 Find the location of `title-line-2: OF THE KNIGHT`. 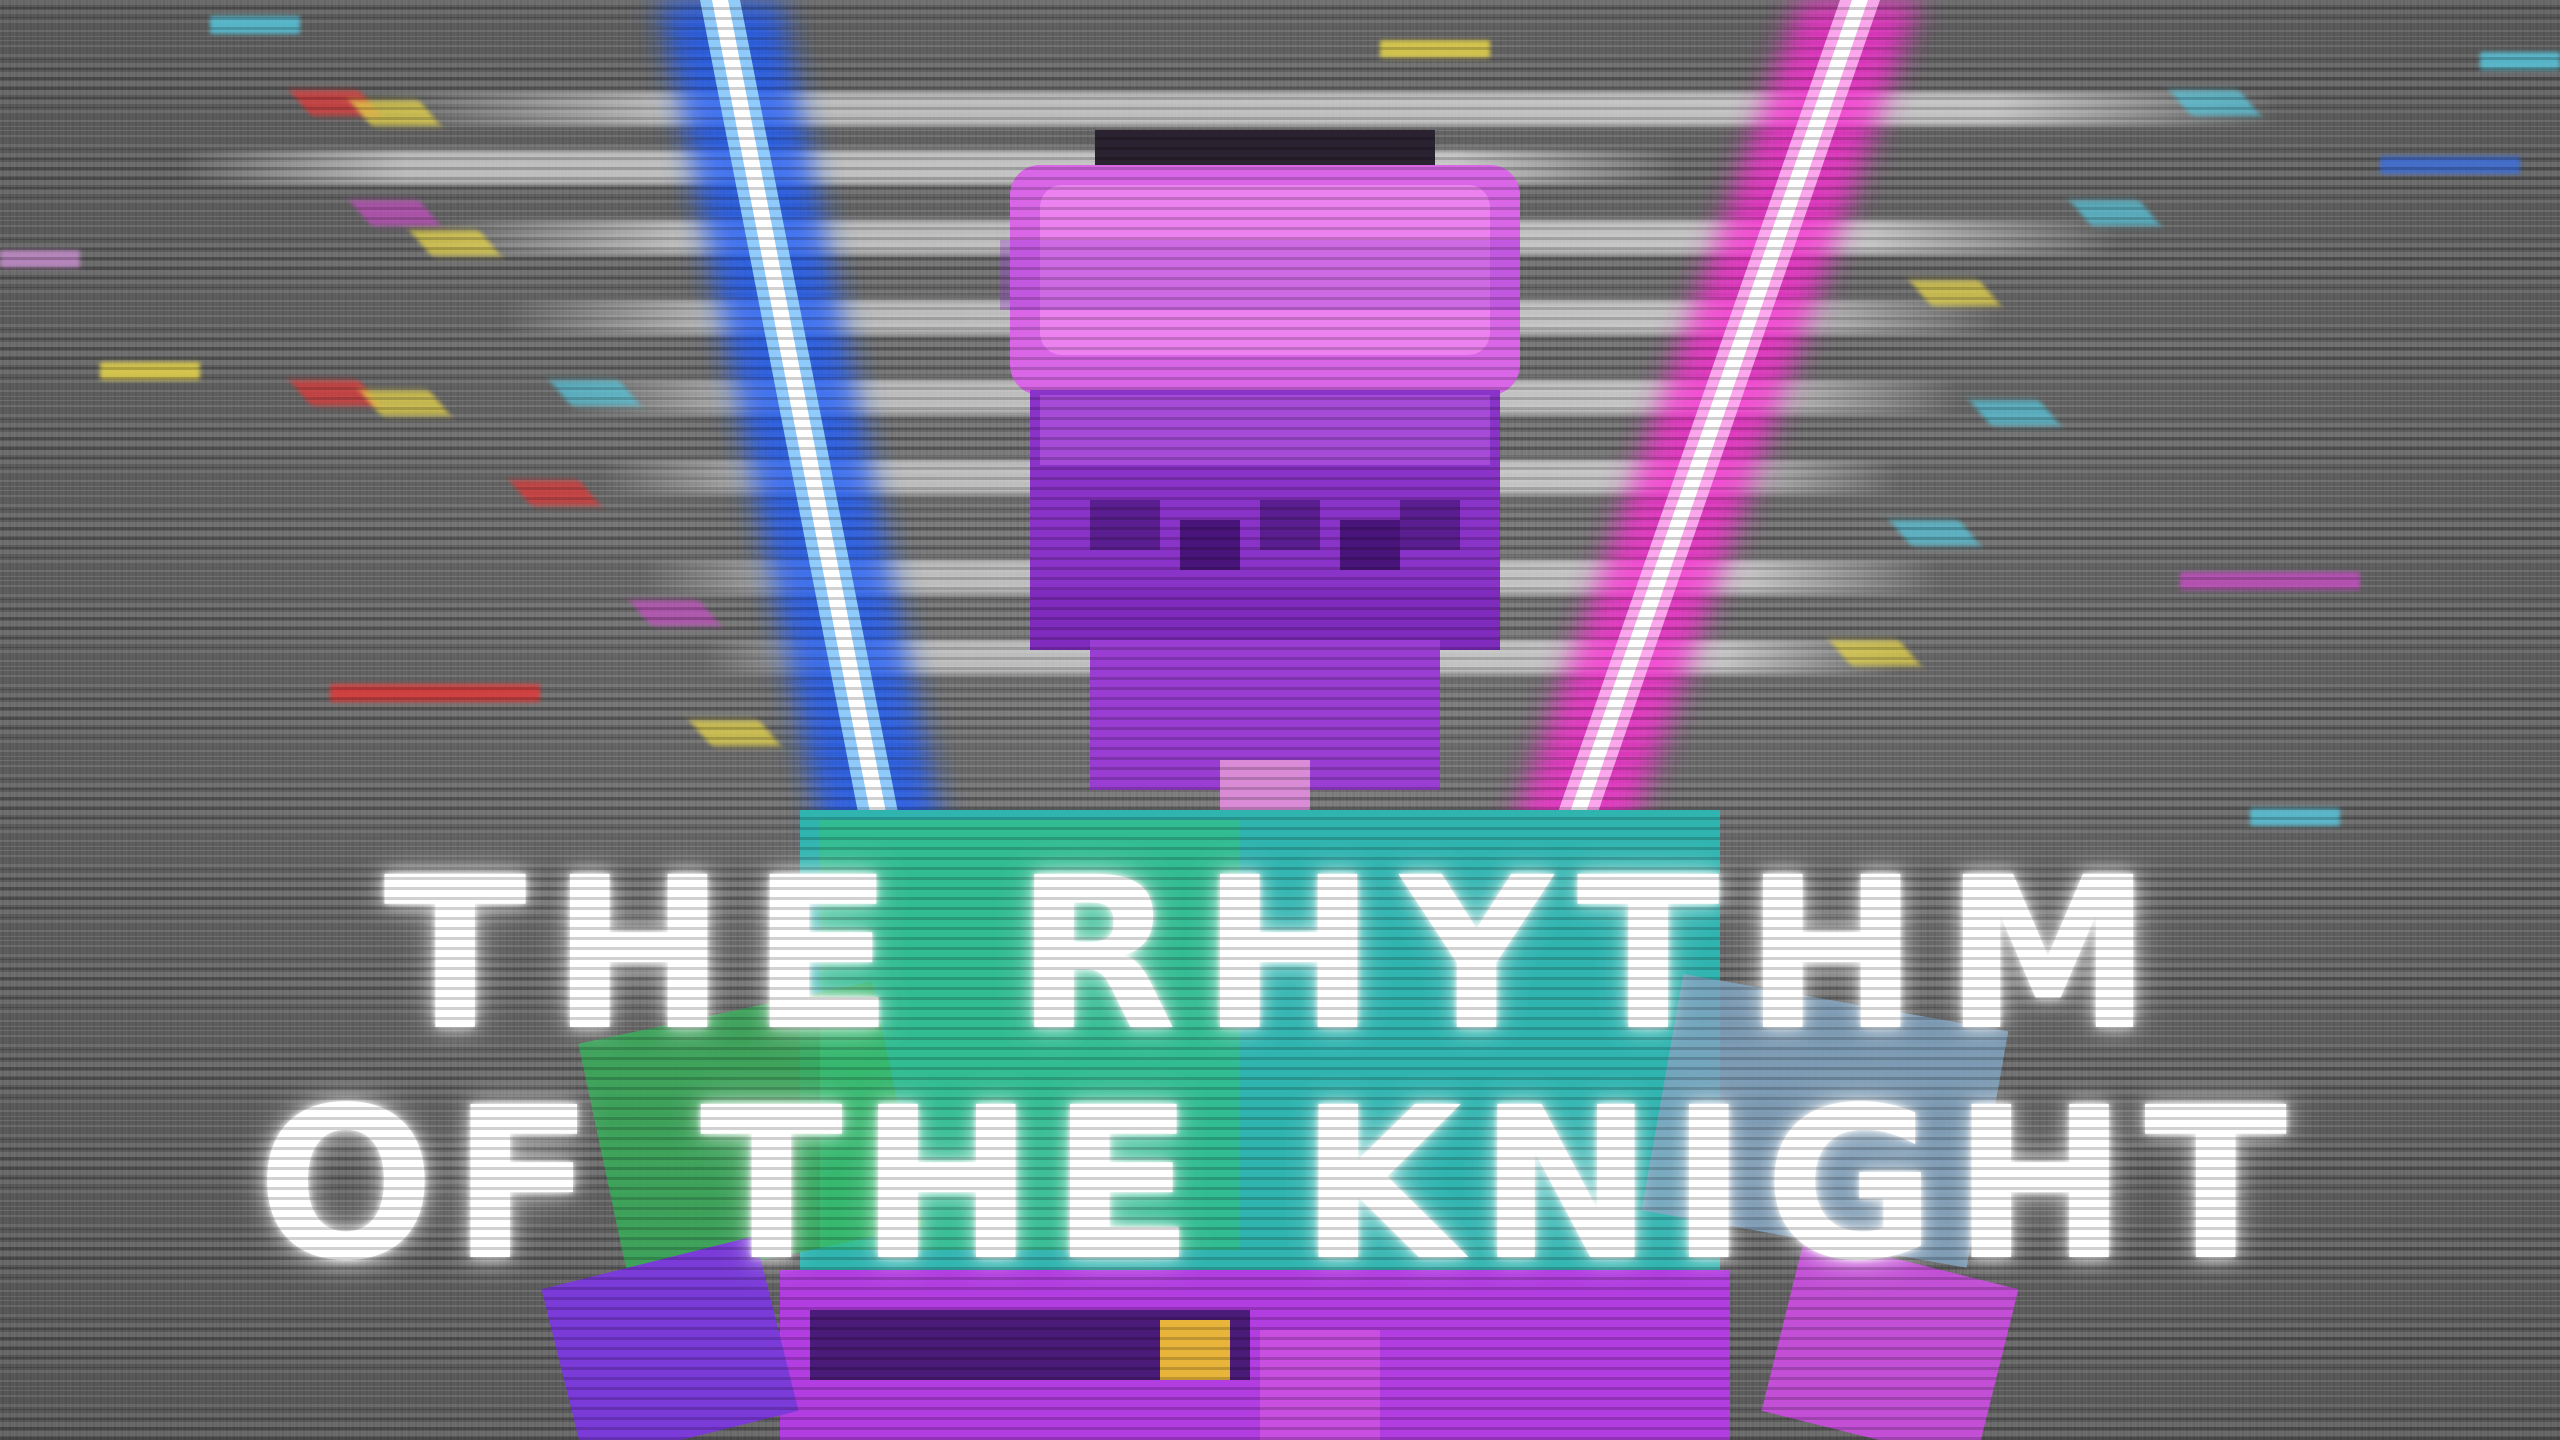

title-line-2: OF THE KNIGHT is located at coordinates (1280, 1184).